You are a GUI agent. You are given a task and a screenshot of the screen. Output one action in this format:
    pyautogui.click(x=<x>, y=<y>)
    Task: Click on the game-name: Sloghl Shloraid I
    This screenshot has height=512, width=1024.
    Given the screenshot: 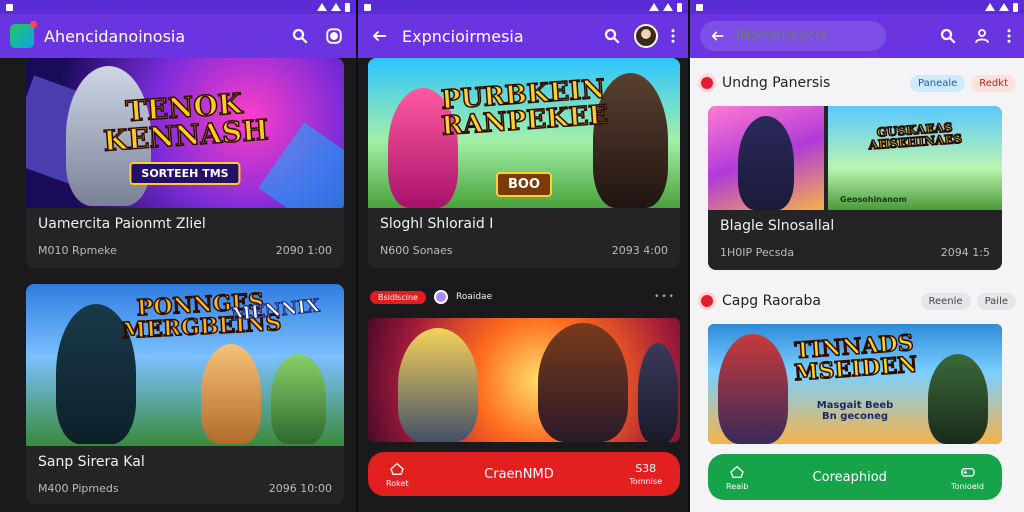 What is the action you would take?
    pyautogui.click(x=437, y=224)
    